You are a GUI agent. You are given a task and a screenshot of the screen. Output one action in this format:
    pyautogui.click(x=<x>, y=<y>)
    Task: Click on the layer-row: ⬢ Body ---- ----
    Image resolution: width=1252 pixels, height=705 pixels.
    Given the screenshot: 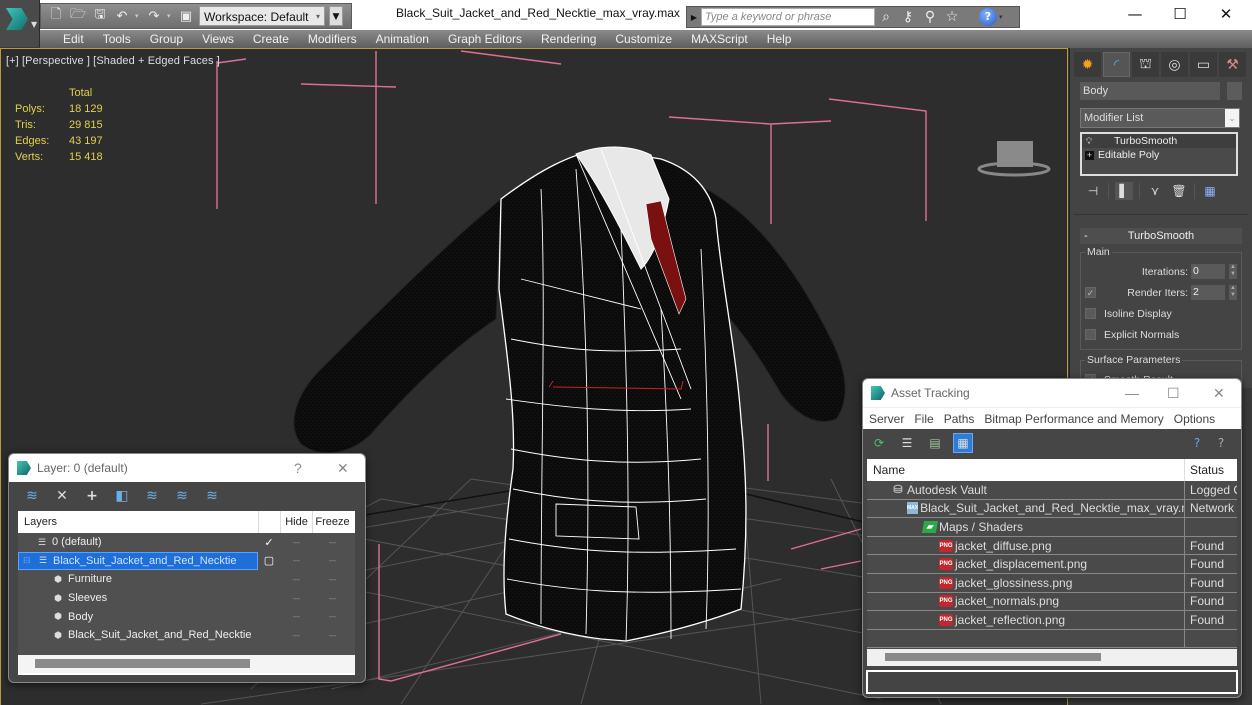 What is the action you would take?
    pyautogui.click(x=186, y=616)
    